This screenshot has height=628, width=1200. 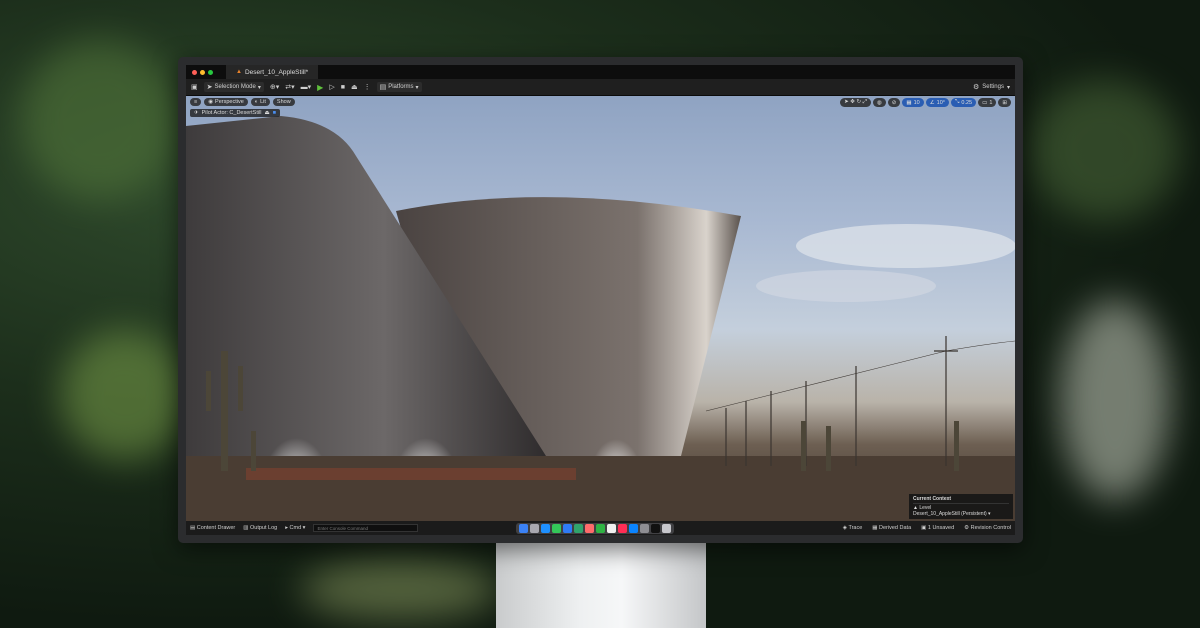 What do you see at coordinates (256, 102) in the screenshot?
I see `lit-icon: ◐` at bounding box center [256, 102].